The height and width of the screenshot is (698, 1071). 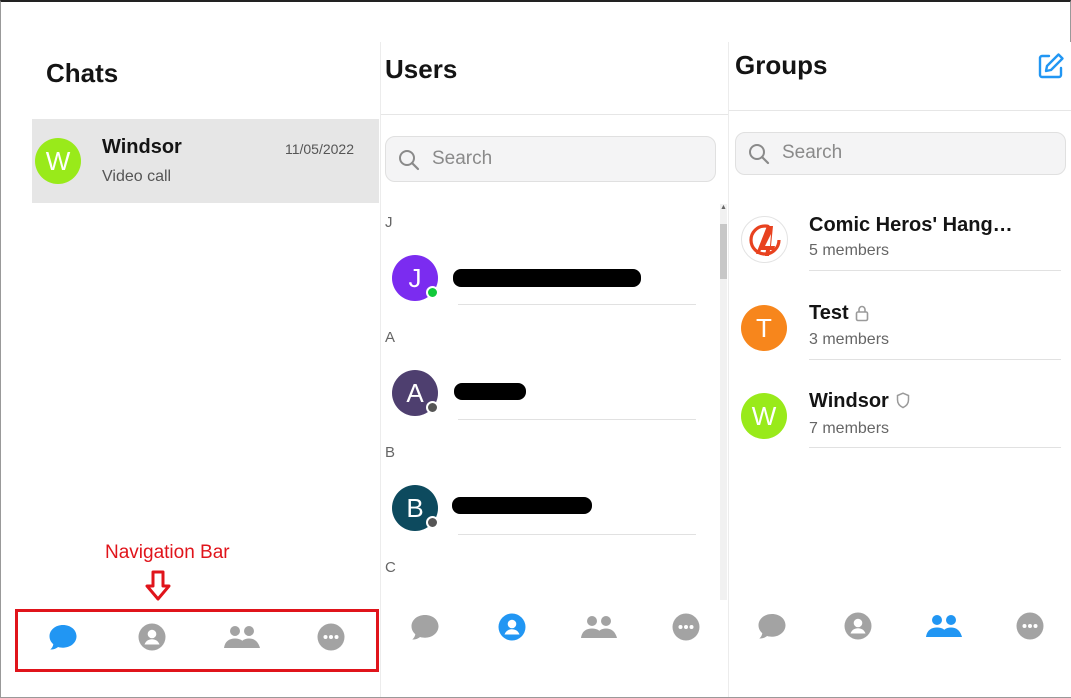 I want to click on scroll-up-icon: ▲, so click(x=723, y=207).